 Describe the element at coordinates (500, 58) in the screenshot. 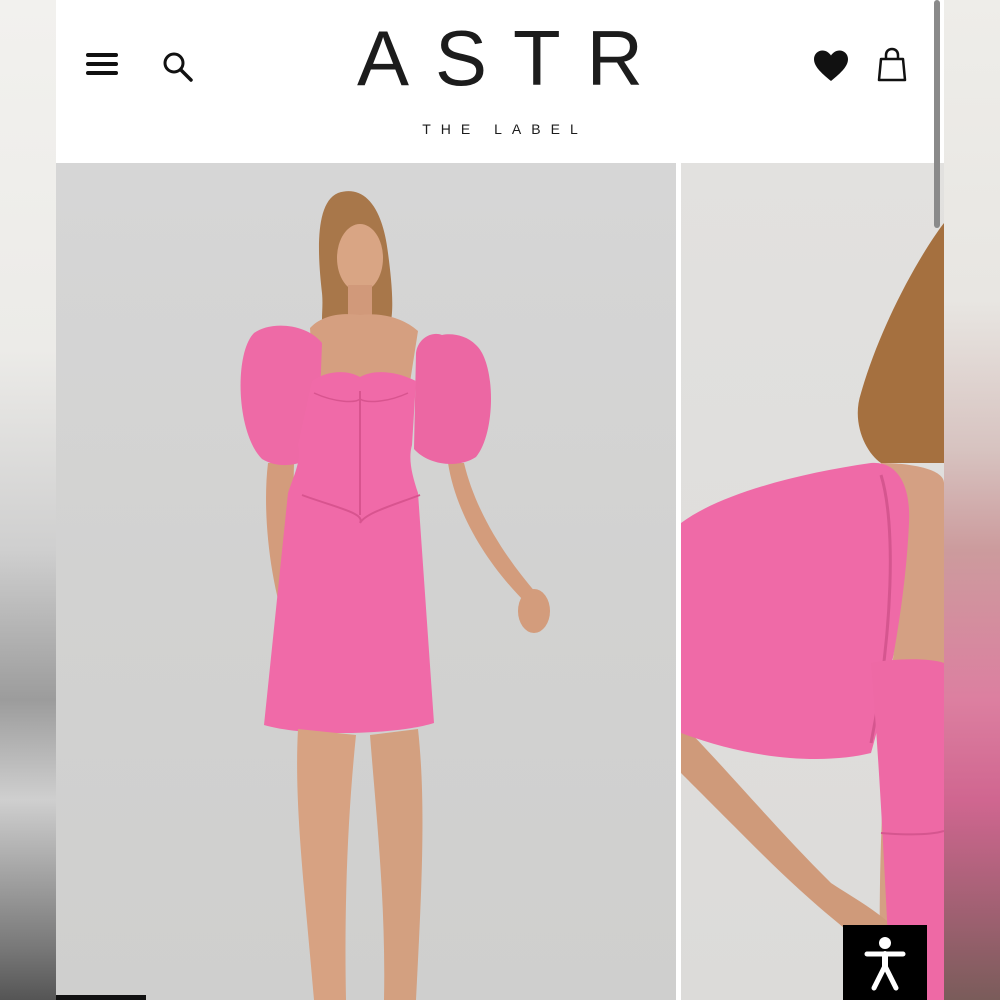

I see `brand-logo: ASTR` at that location.